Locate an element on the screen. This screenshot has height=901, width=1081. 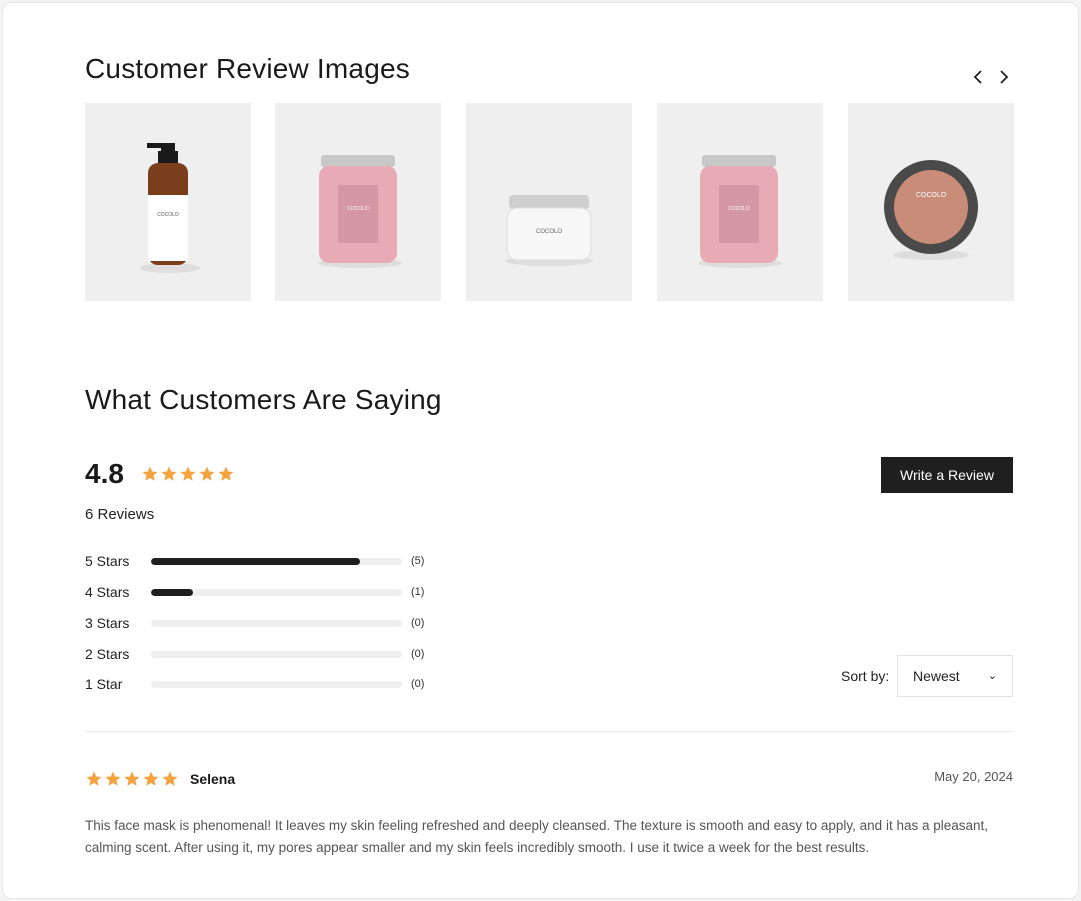
rating-bar-label: 3 Stars is located at coordinates (107, 623).